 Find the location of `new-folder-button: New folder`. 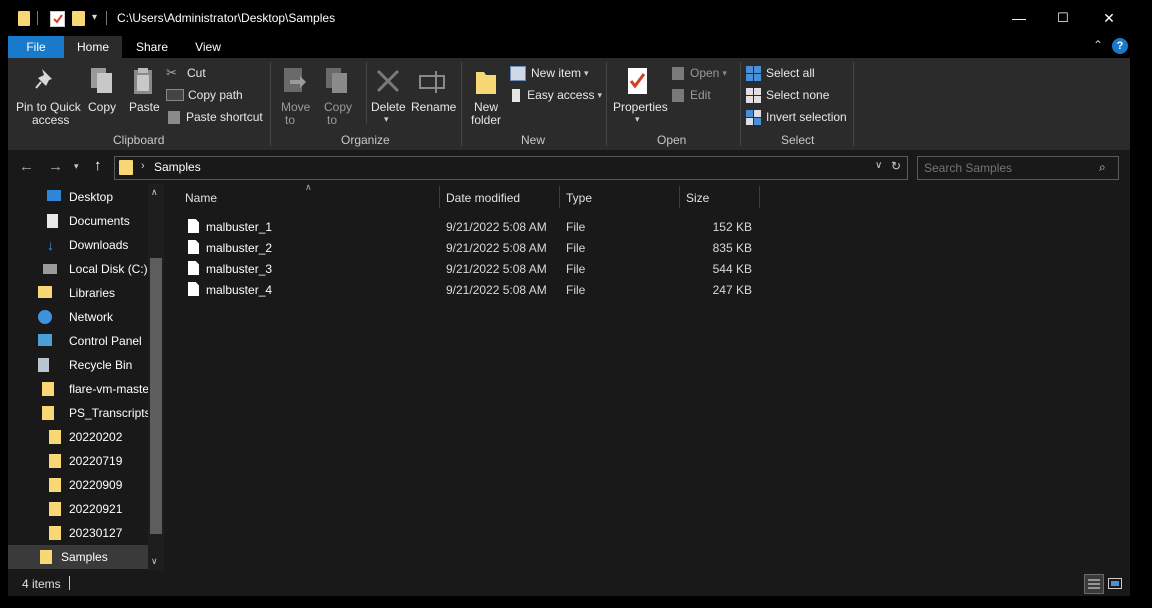

new-folder-button: New folder is located at coordinates (486, 95).